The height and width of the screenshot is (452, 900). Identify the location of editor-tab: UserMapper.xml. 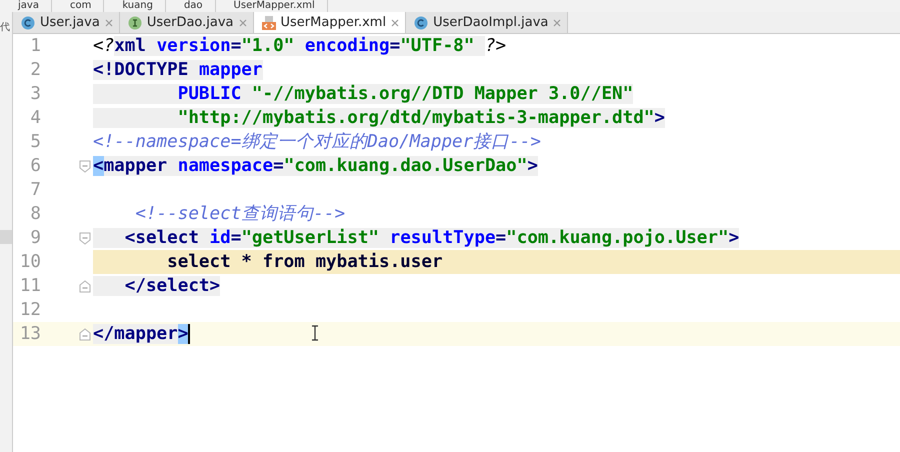
(330, 22).